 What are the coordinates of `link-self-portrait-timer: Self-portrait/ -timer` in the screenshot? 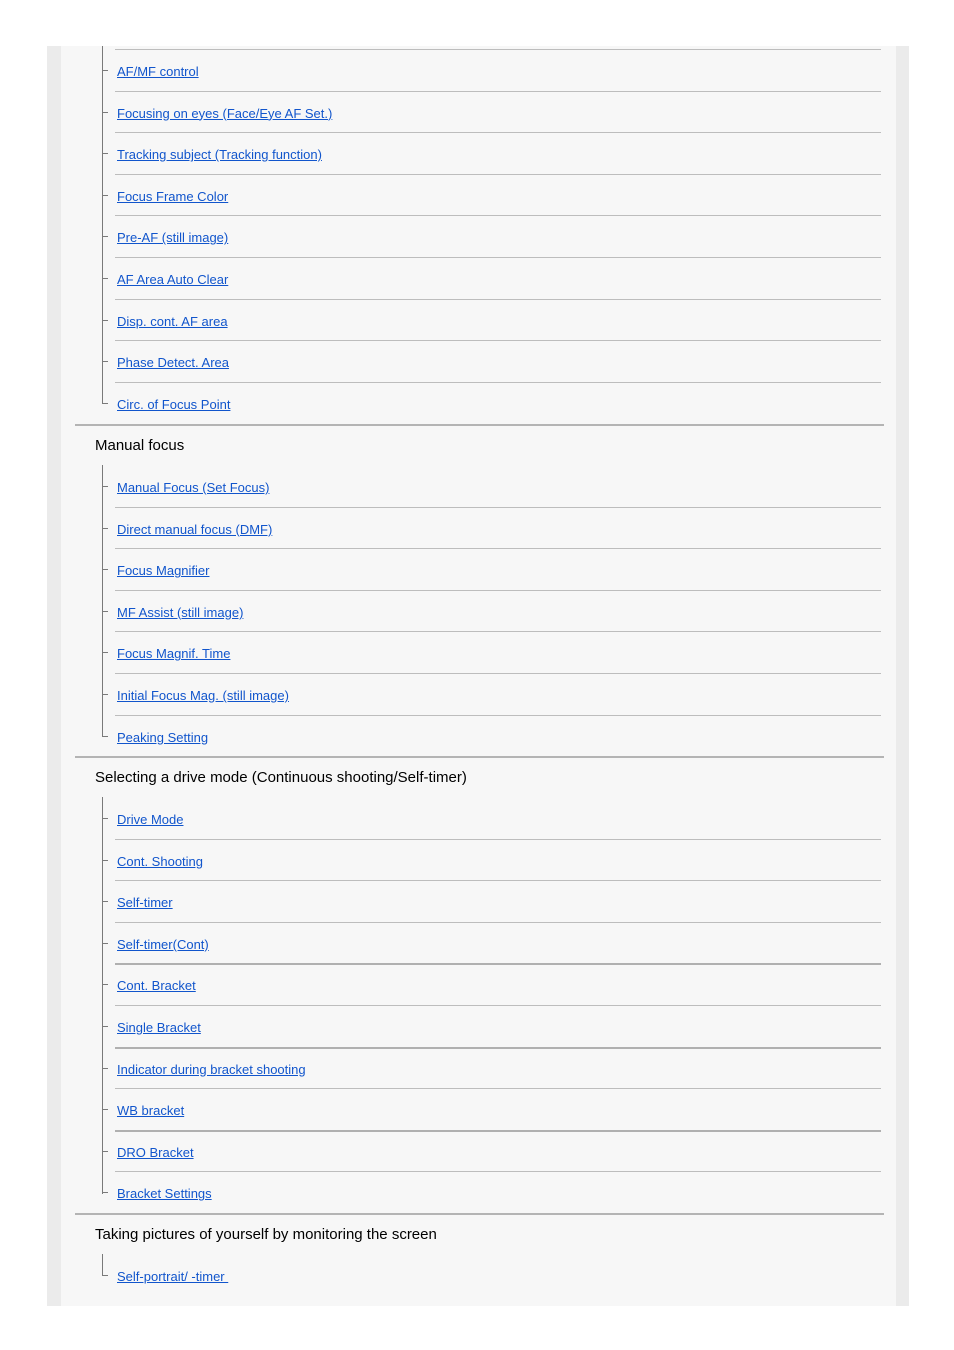 It's located at (172, 1276).